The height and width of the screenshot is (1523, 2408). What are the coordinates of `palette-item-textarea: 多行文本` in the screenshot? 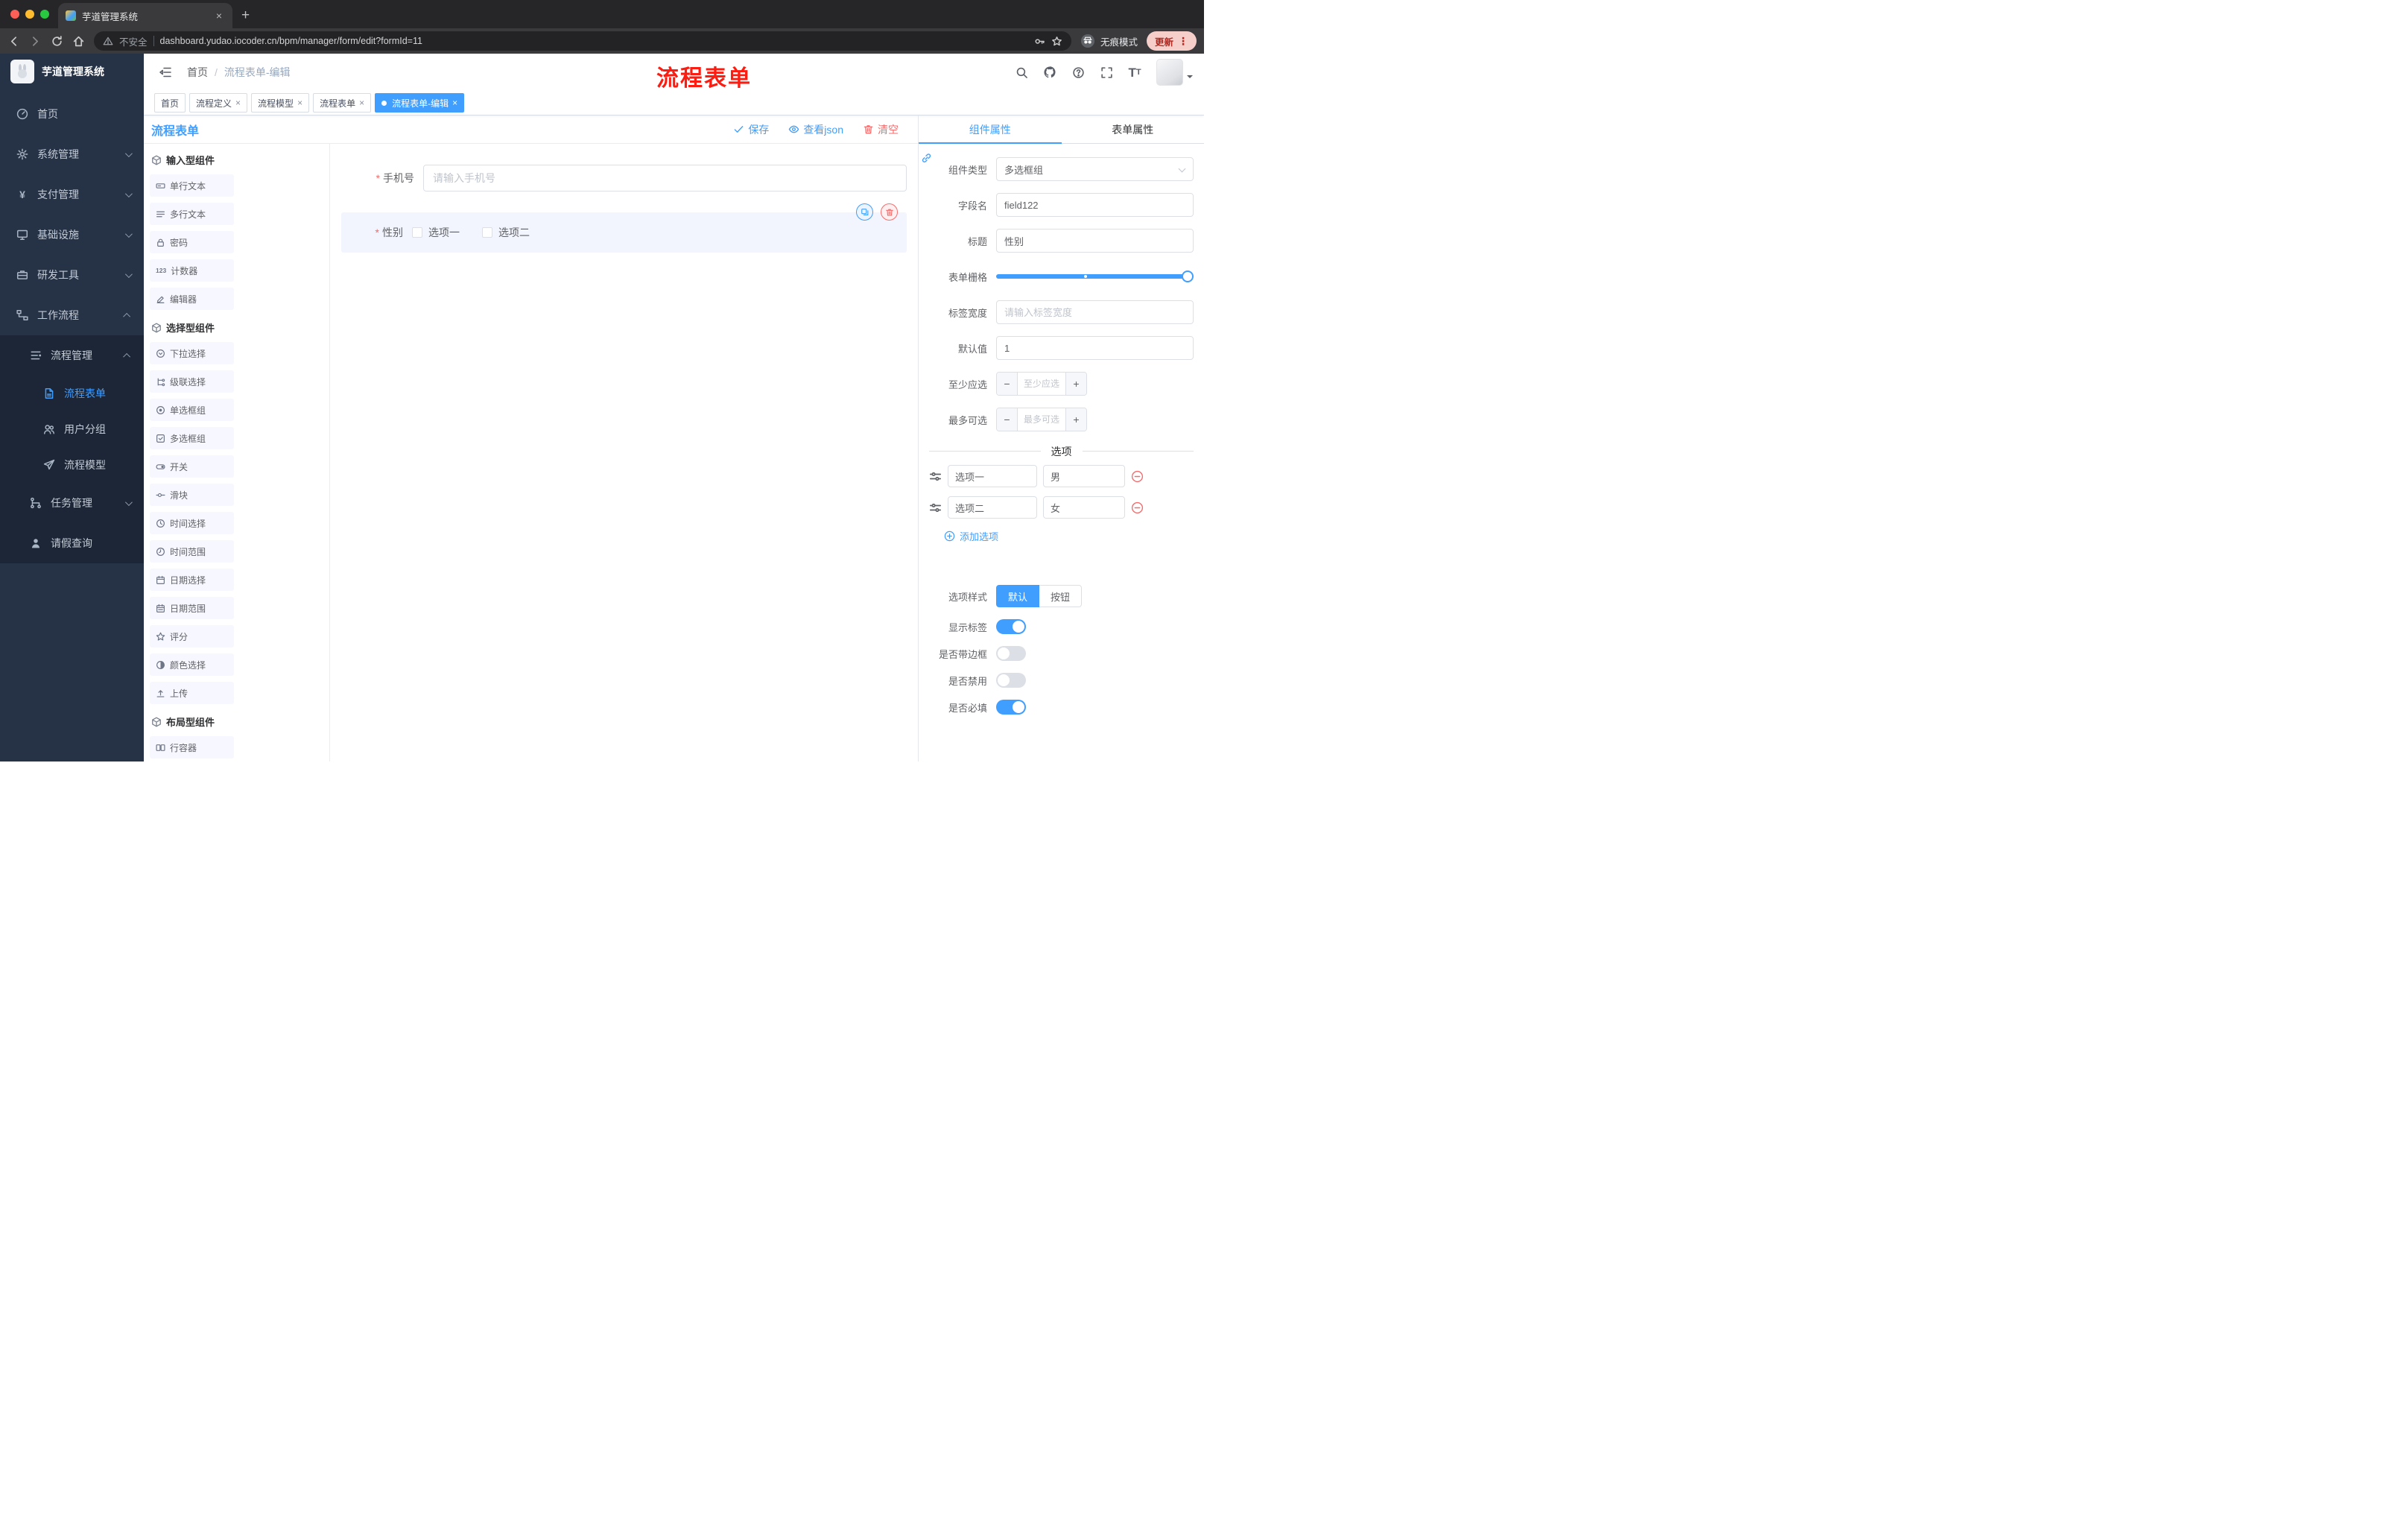 It's located at (192, 214).